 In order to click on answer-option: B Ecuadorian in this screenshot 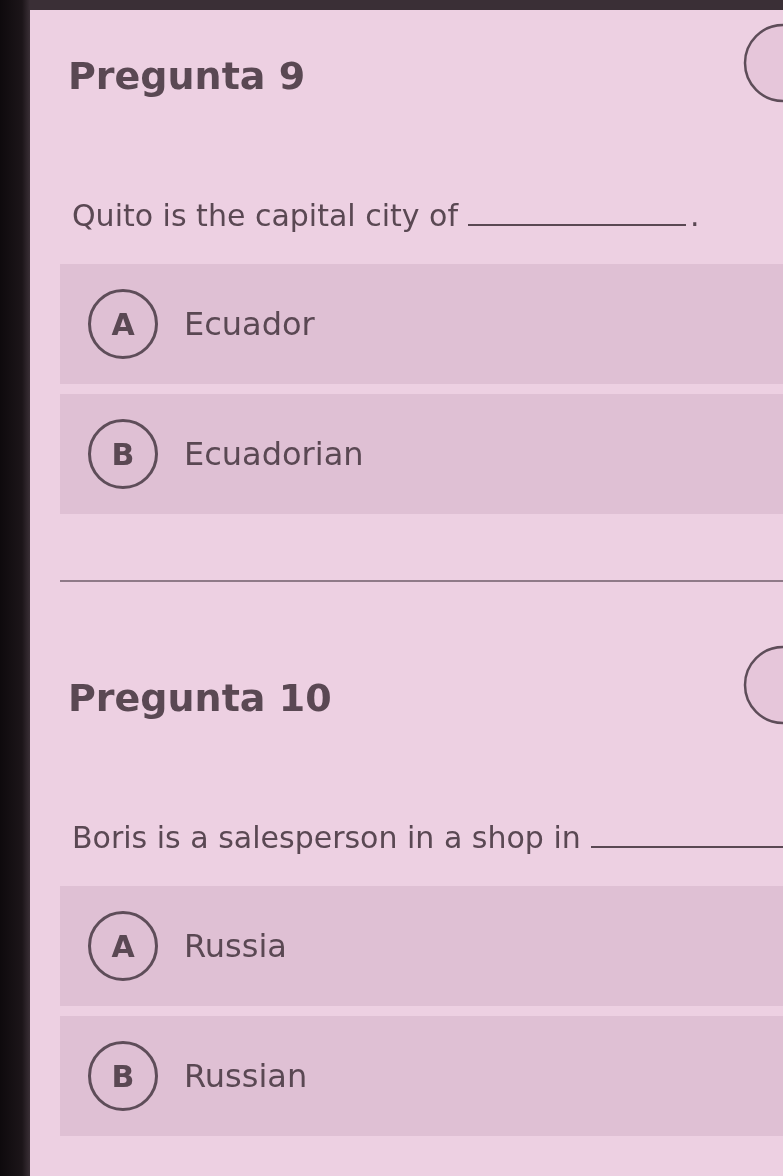, I will do `click(421, 454)`.